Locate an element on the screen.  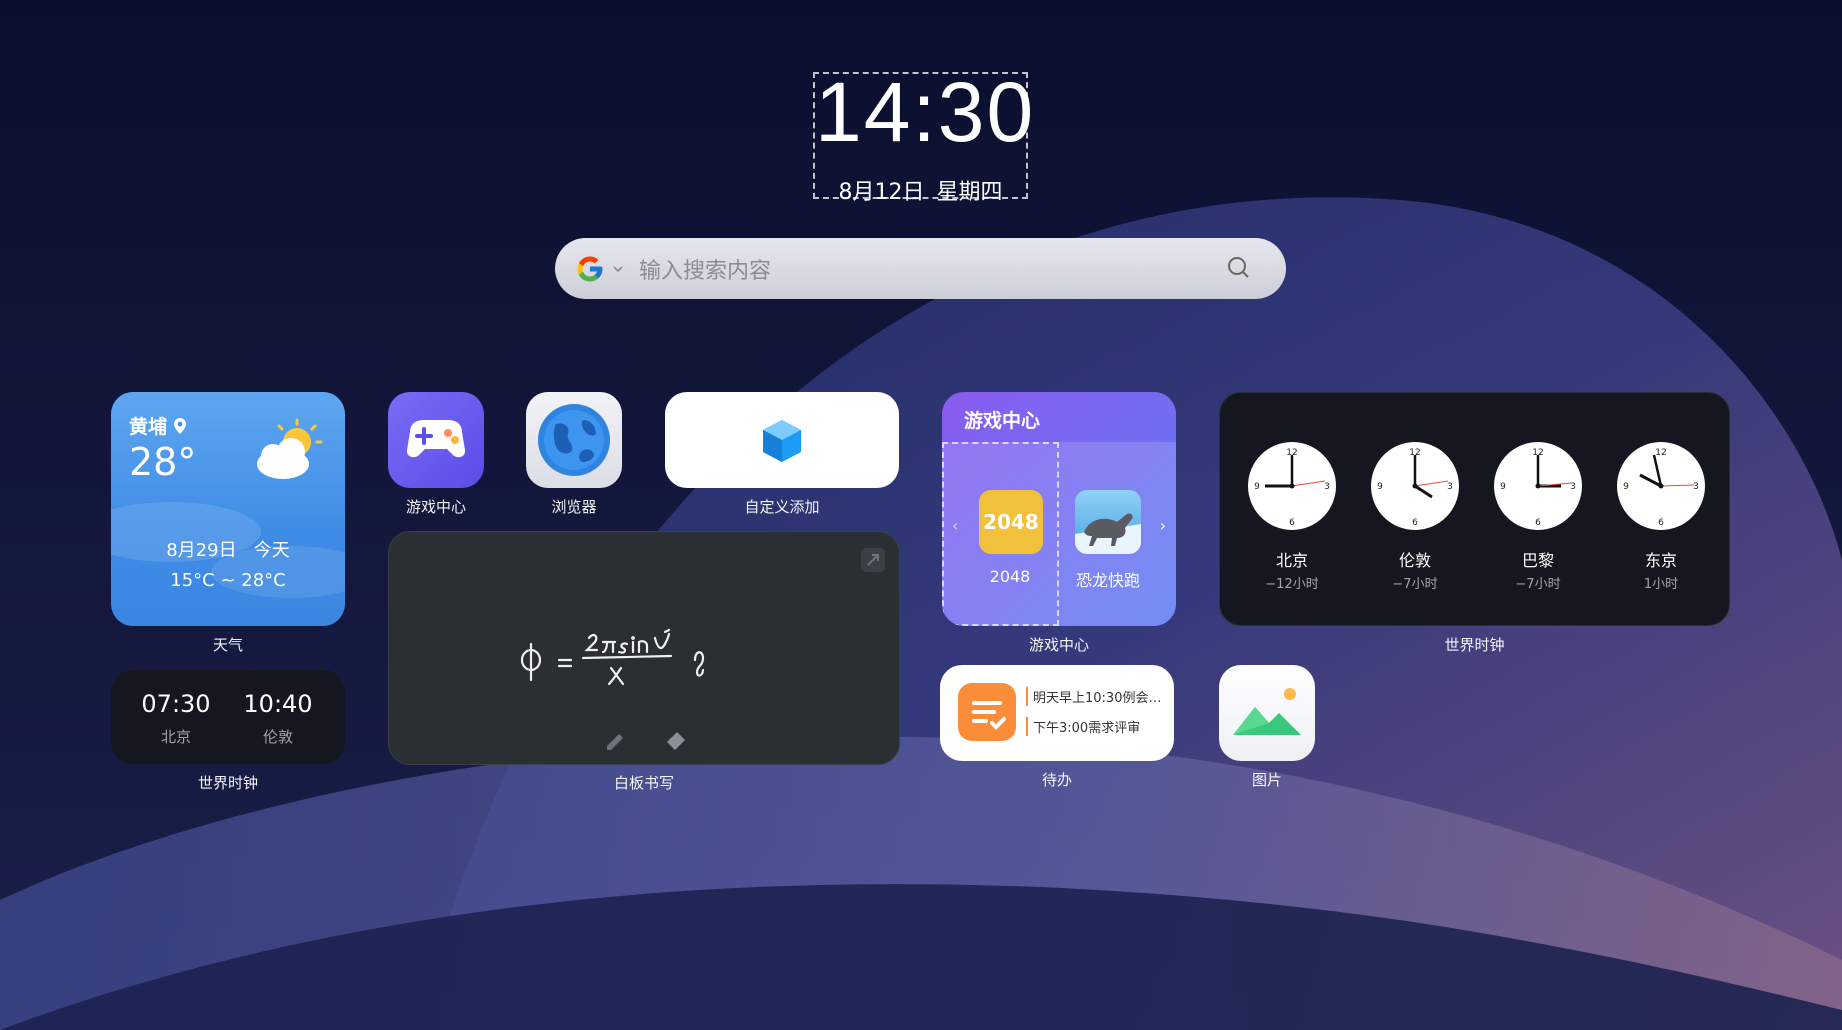
wc-city-2: 伦敦 is located at coordinates (1414, 560).